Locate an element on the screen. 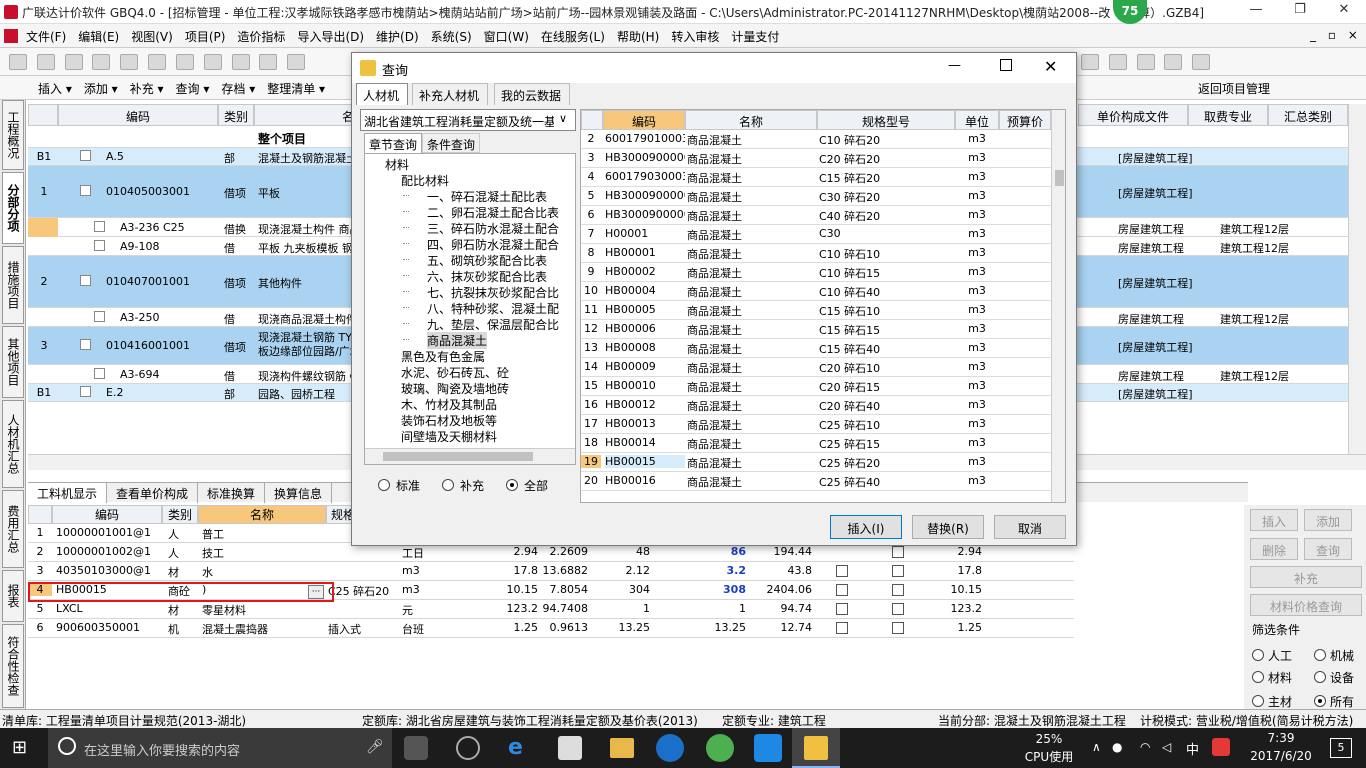 This screenshot has width=1366, height=768. clock-time: 7:39 is located at coordinates (1281, 738).